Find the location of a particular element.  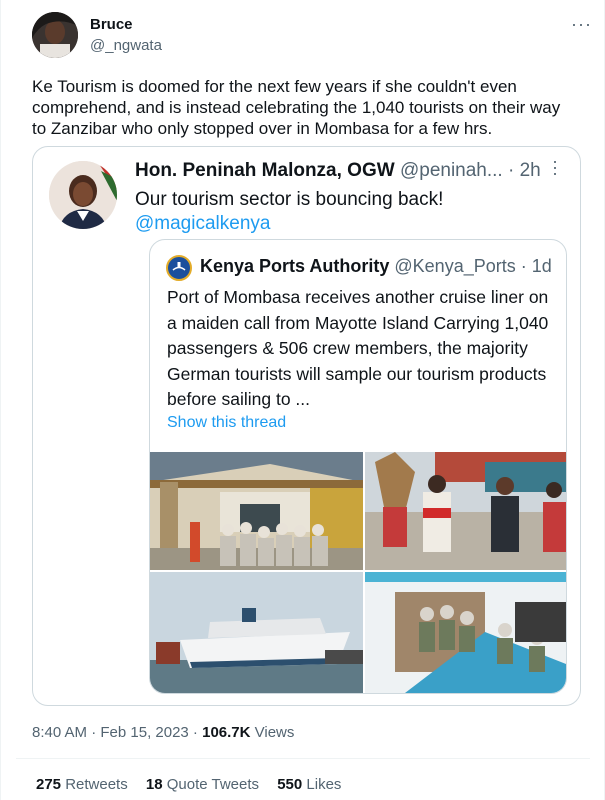

quote-text: Our tourism sector is bouncing back! is located at coordinates (289, 199).